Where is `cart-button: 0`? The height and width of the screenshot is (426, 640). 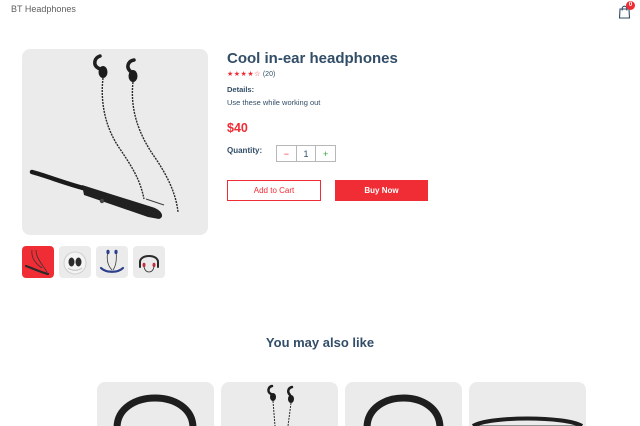
cart-button: 0 is located at coordinates (626, 10).